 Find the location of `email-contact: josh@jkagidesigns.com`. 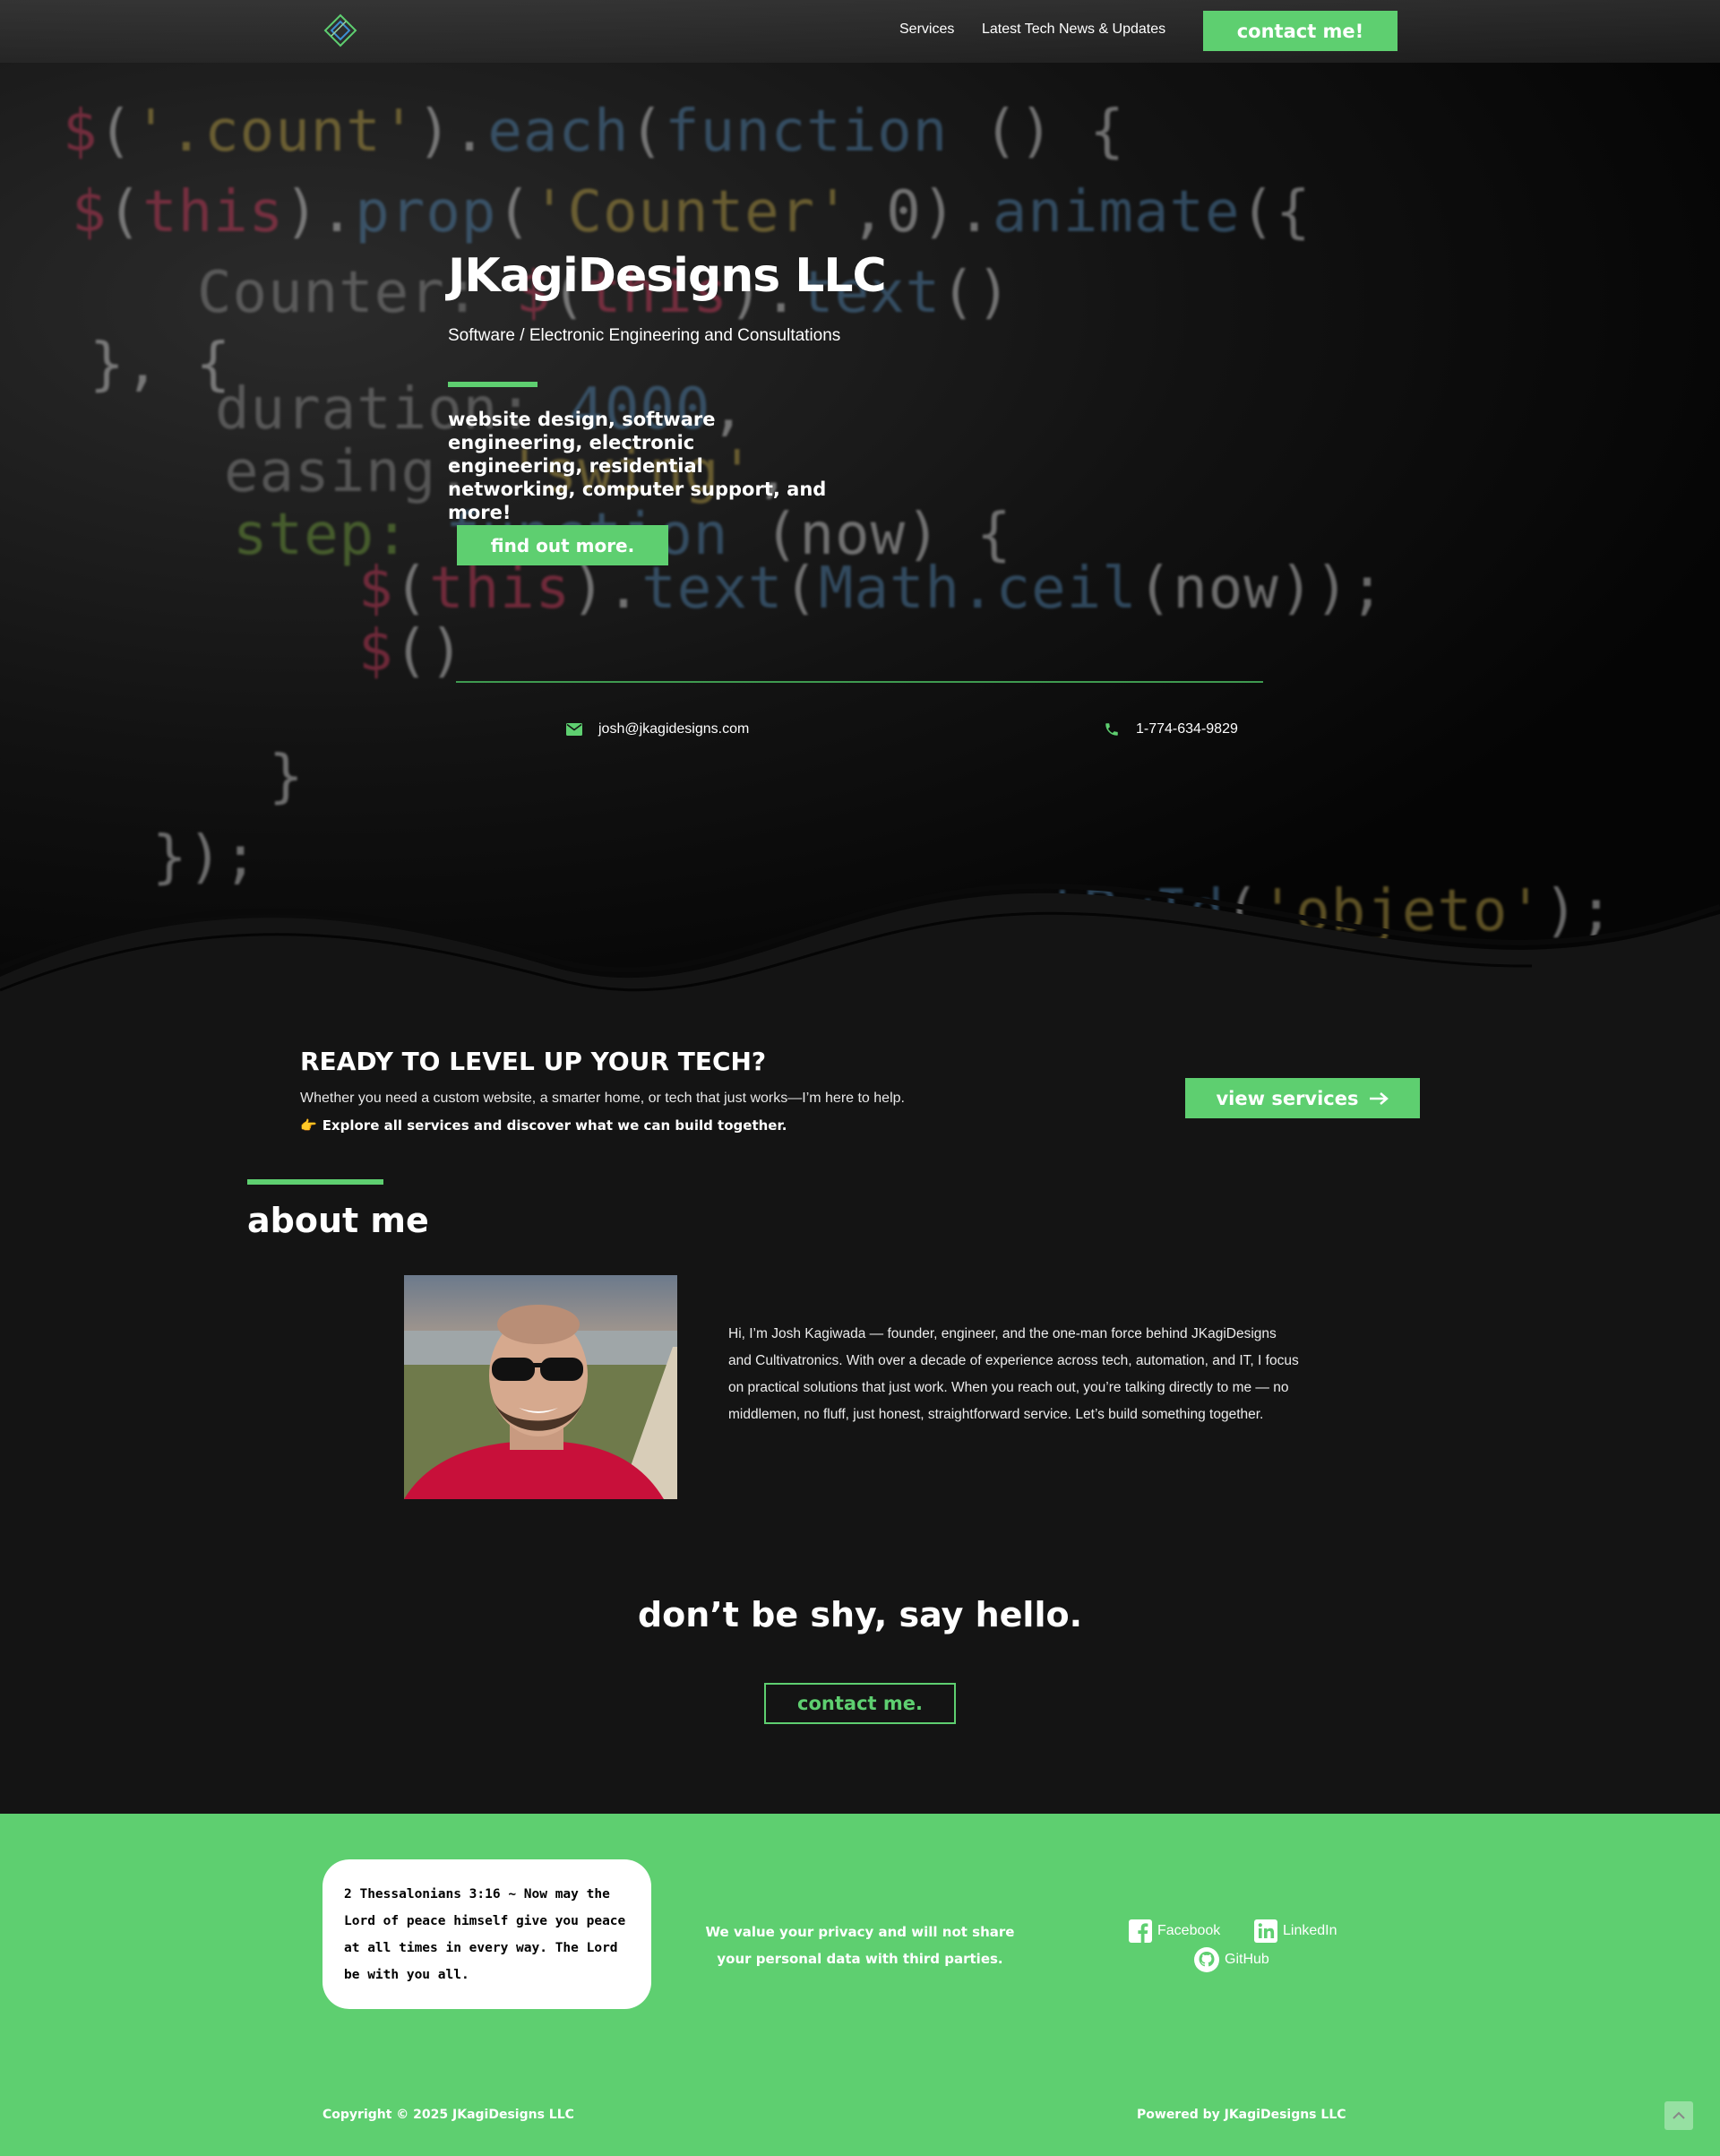

email-contact: josh@jkagidesigns.com is located at coordinates (657, 729).